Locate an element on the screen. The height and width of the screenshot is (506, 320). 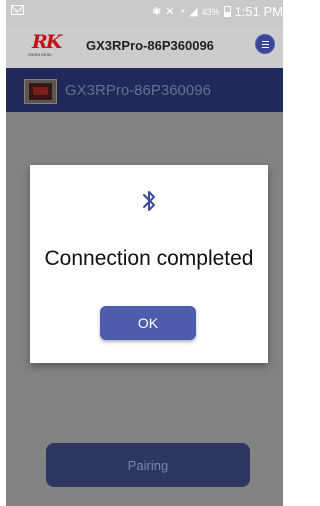
logo-mark: RK is located at coordinates (47, 42).